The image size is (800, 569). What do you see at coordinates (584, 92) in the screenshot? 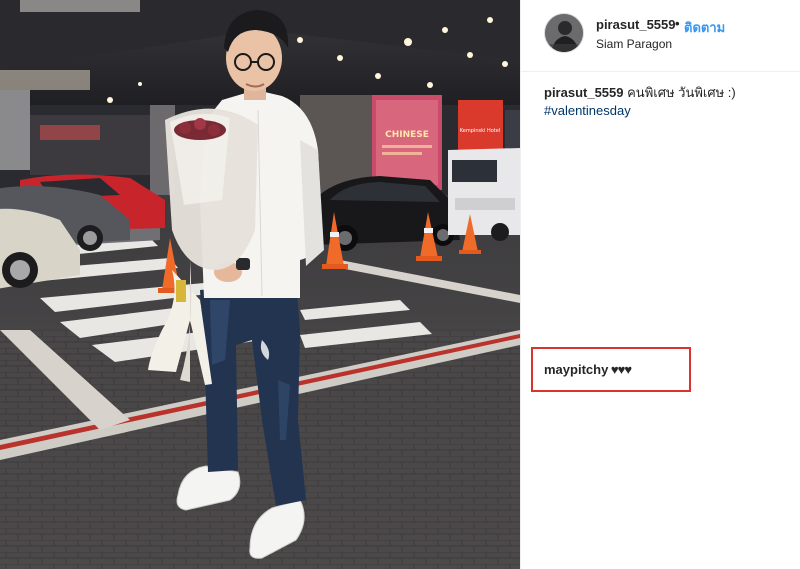
I see `caption-username: pirasut_5559` at bounding box center [584, 92].